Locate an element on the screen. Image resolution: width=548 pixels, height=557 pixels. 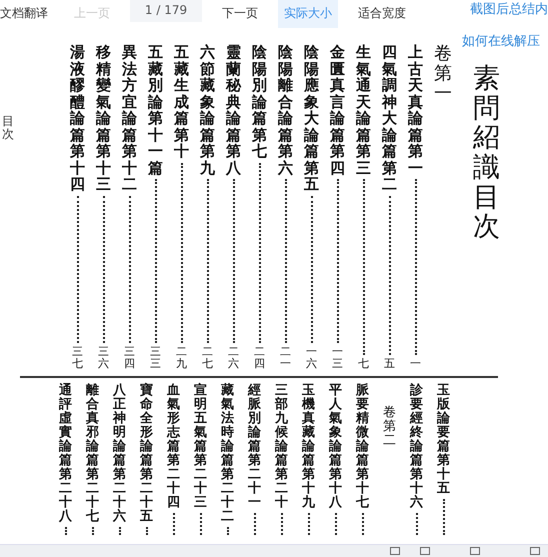
toolbar-button: 文档翻译 is located at coordinates (27, 14).